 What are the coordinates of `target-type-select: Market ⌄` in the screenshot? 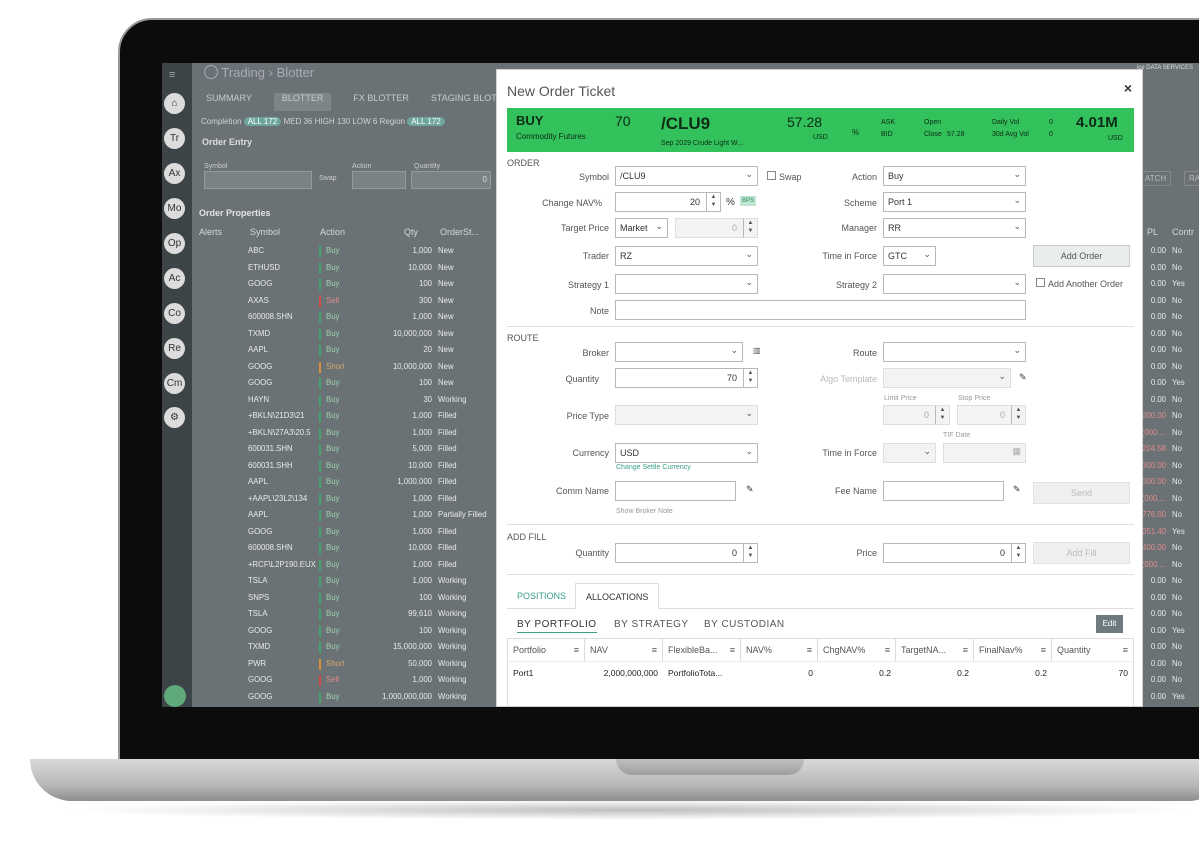 It's located at (641, 228).